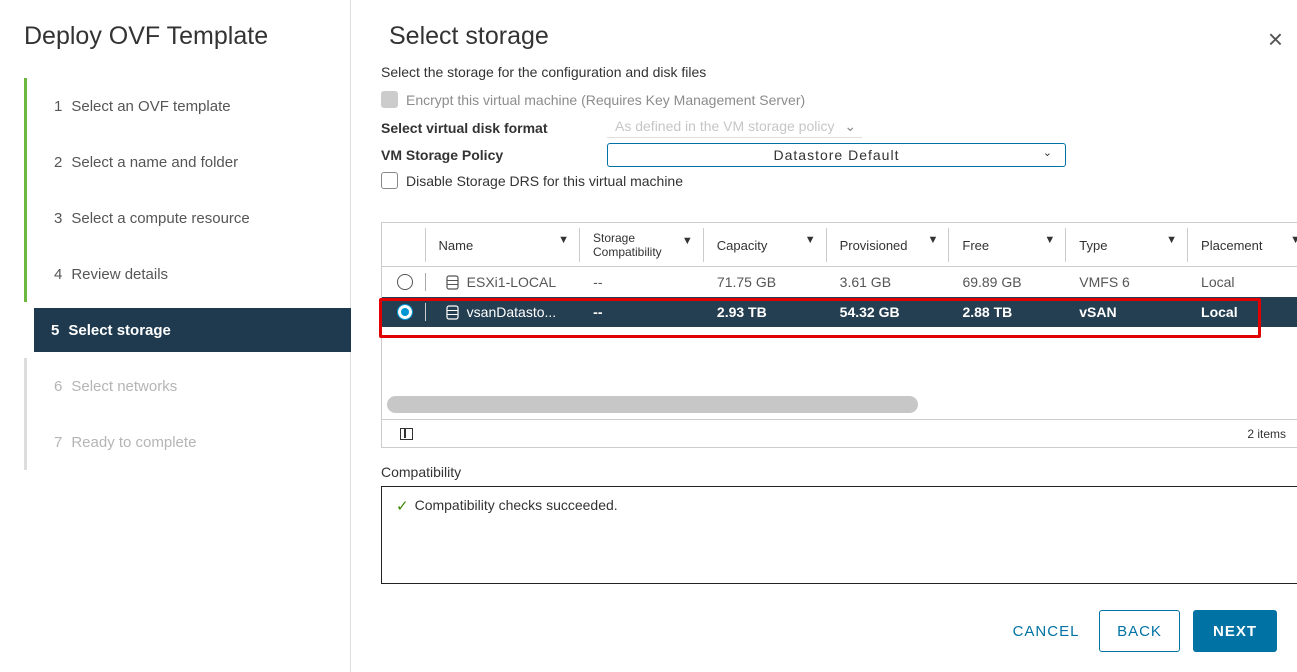  I want to click on column-header-name: Name ▼, so click(503, 245).